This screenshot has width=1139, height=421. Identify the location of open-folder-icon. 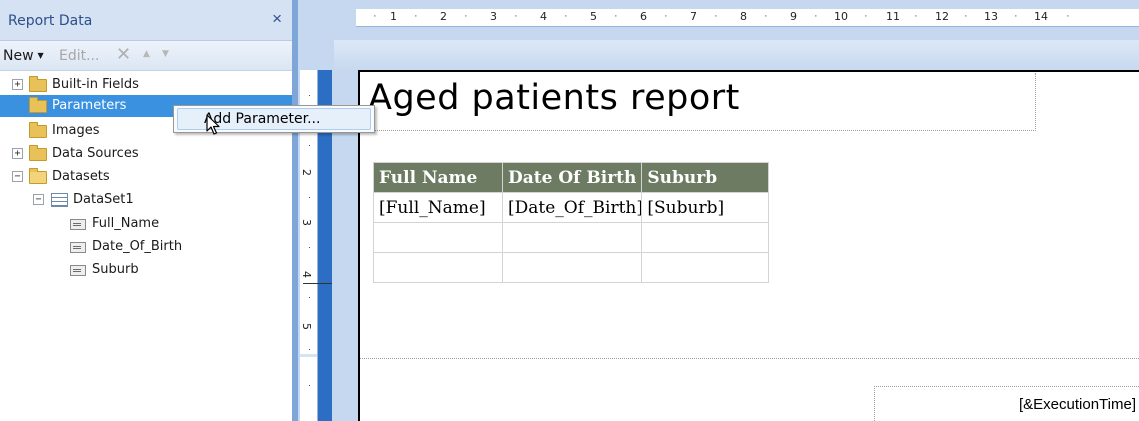
(38, 176).